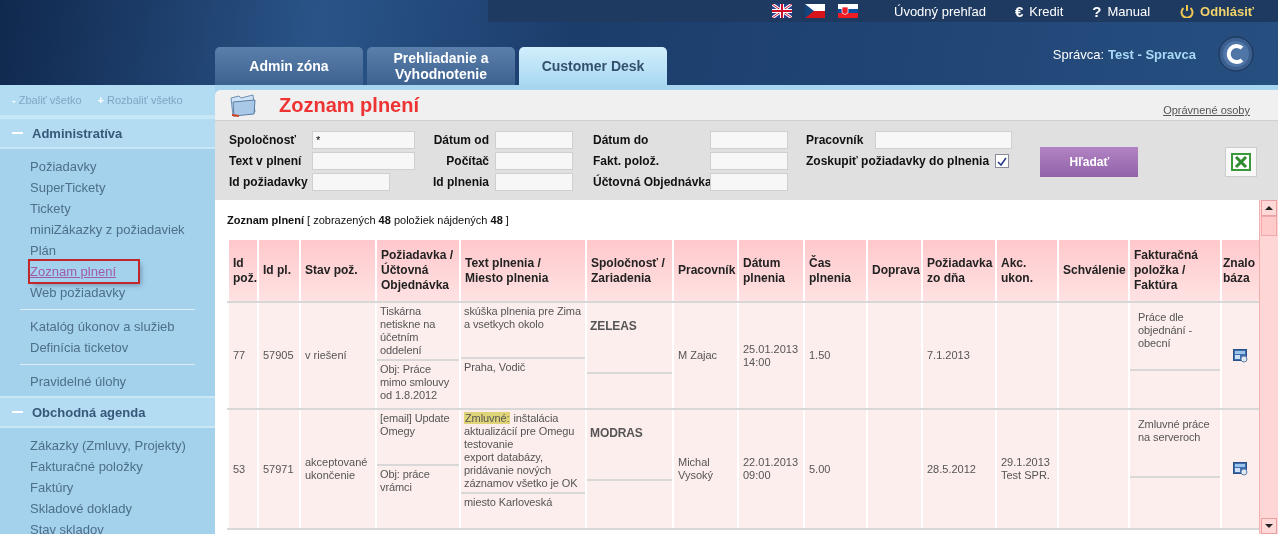 The image size is (1278, 534). What do you see at coordinates (1268, 367) in the screenshot?
I see `scrollbar` at bounding box center [1268, 367].